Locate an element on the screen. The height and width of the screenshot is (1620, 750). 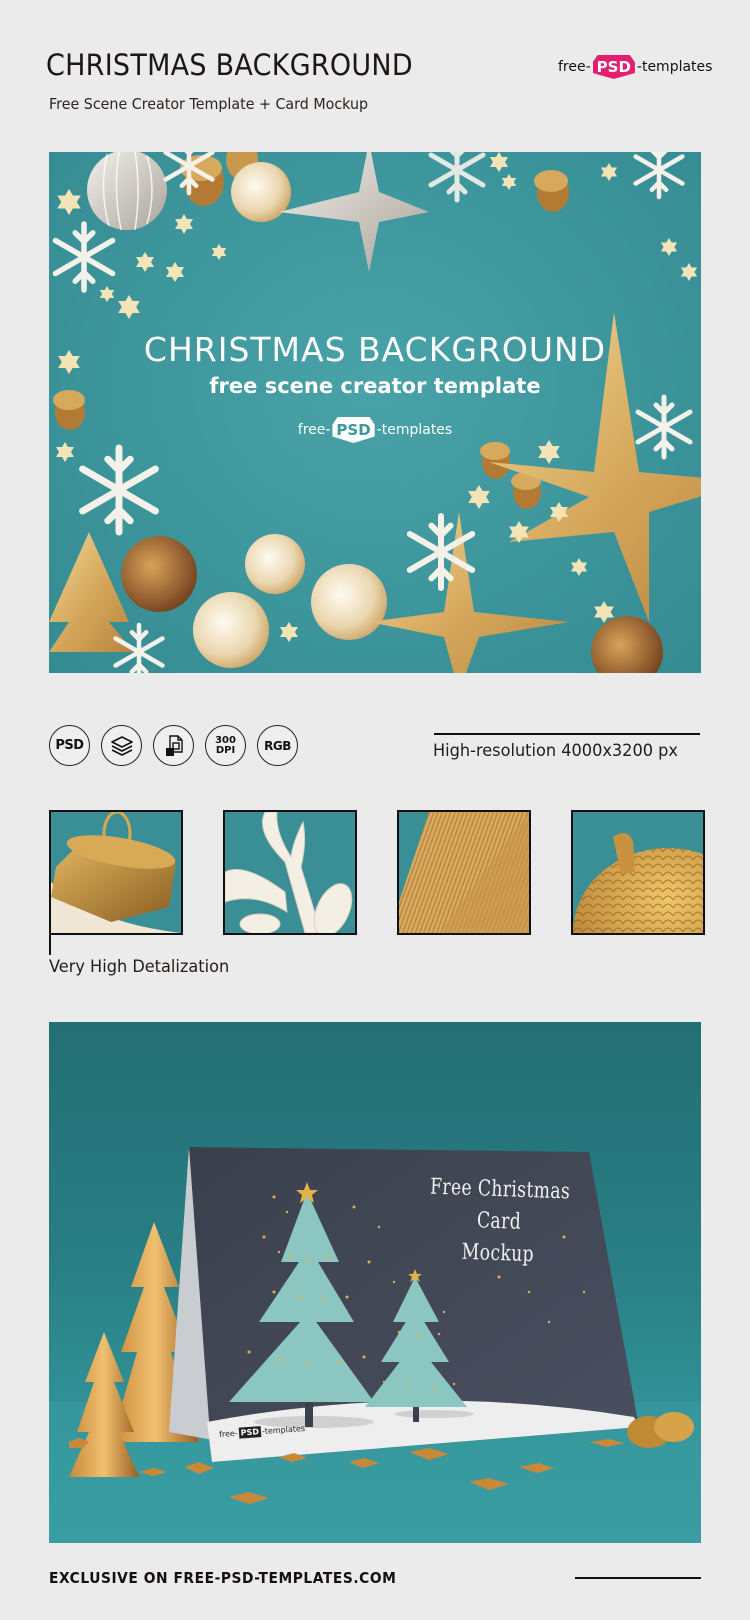
gold-tree is located at coordinates (91, 592).